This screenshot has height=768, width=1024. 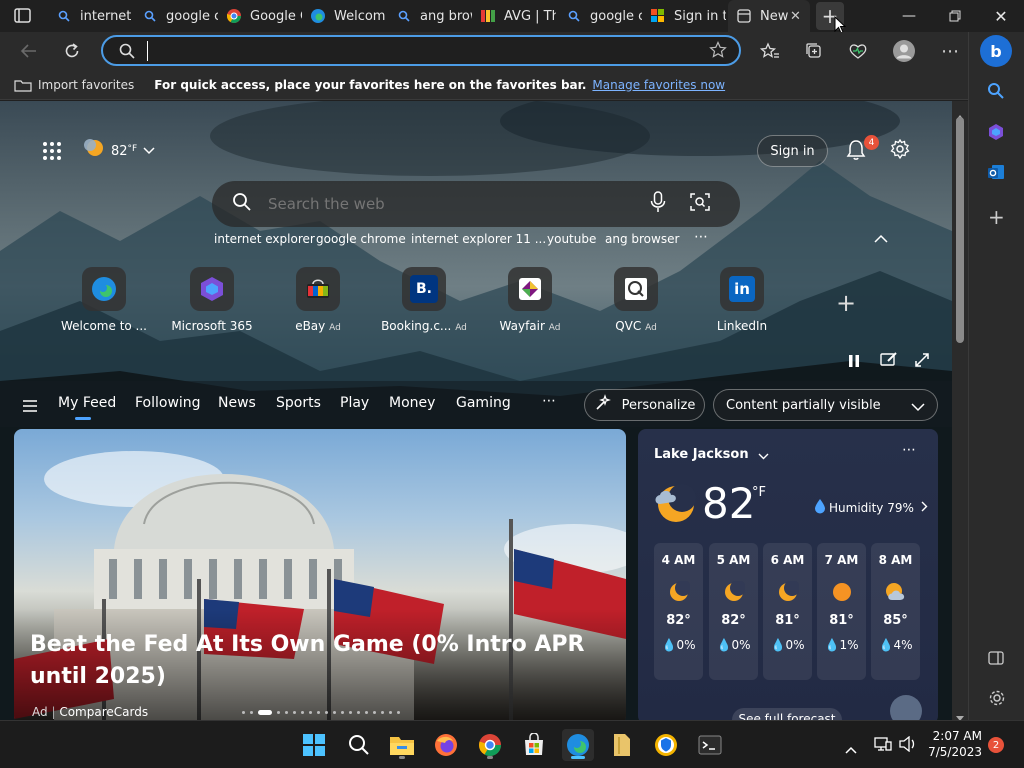 I want to click on browser-essentials-icon, so click(x=858, y=51).